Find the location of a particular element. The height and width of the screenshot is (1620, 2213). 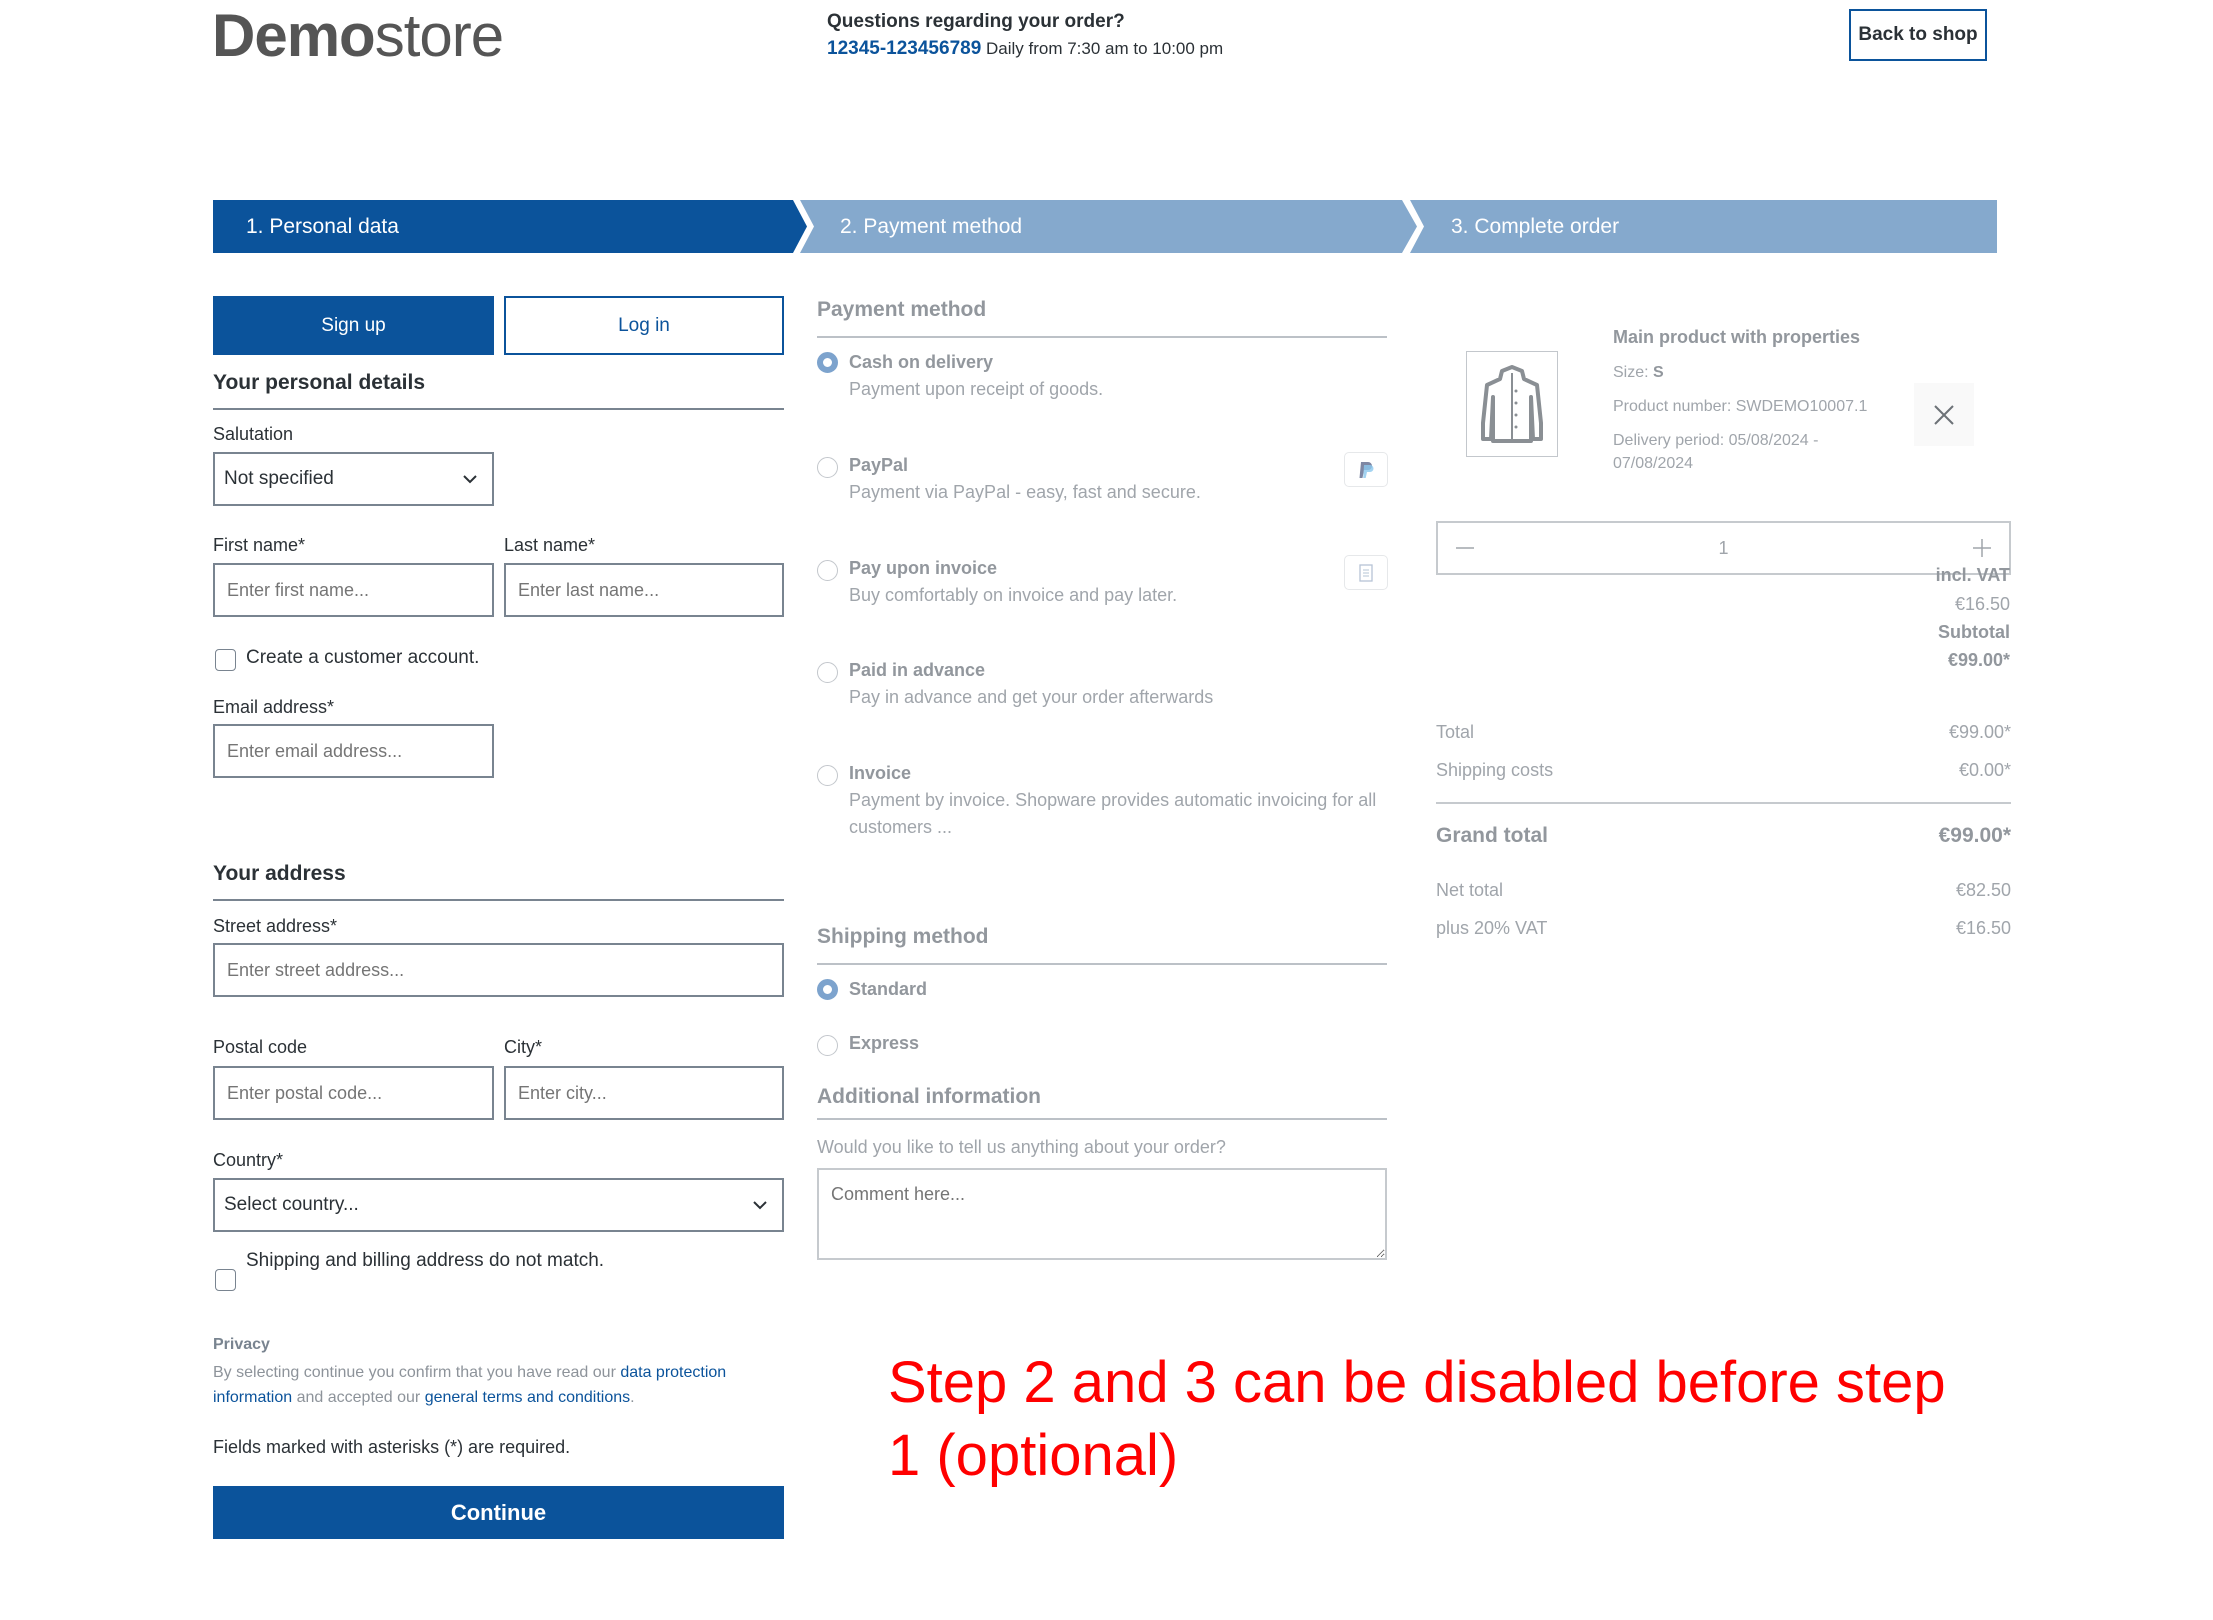

create-account-label: Create a customer account. is located at coordinates (362, 658).